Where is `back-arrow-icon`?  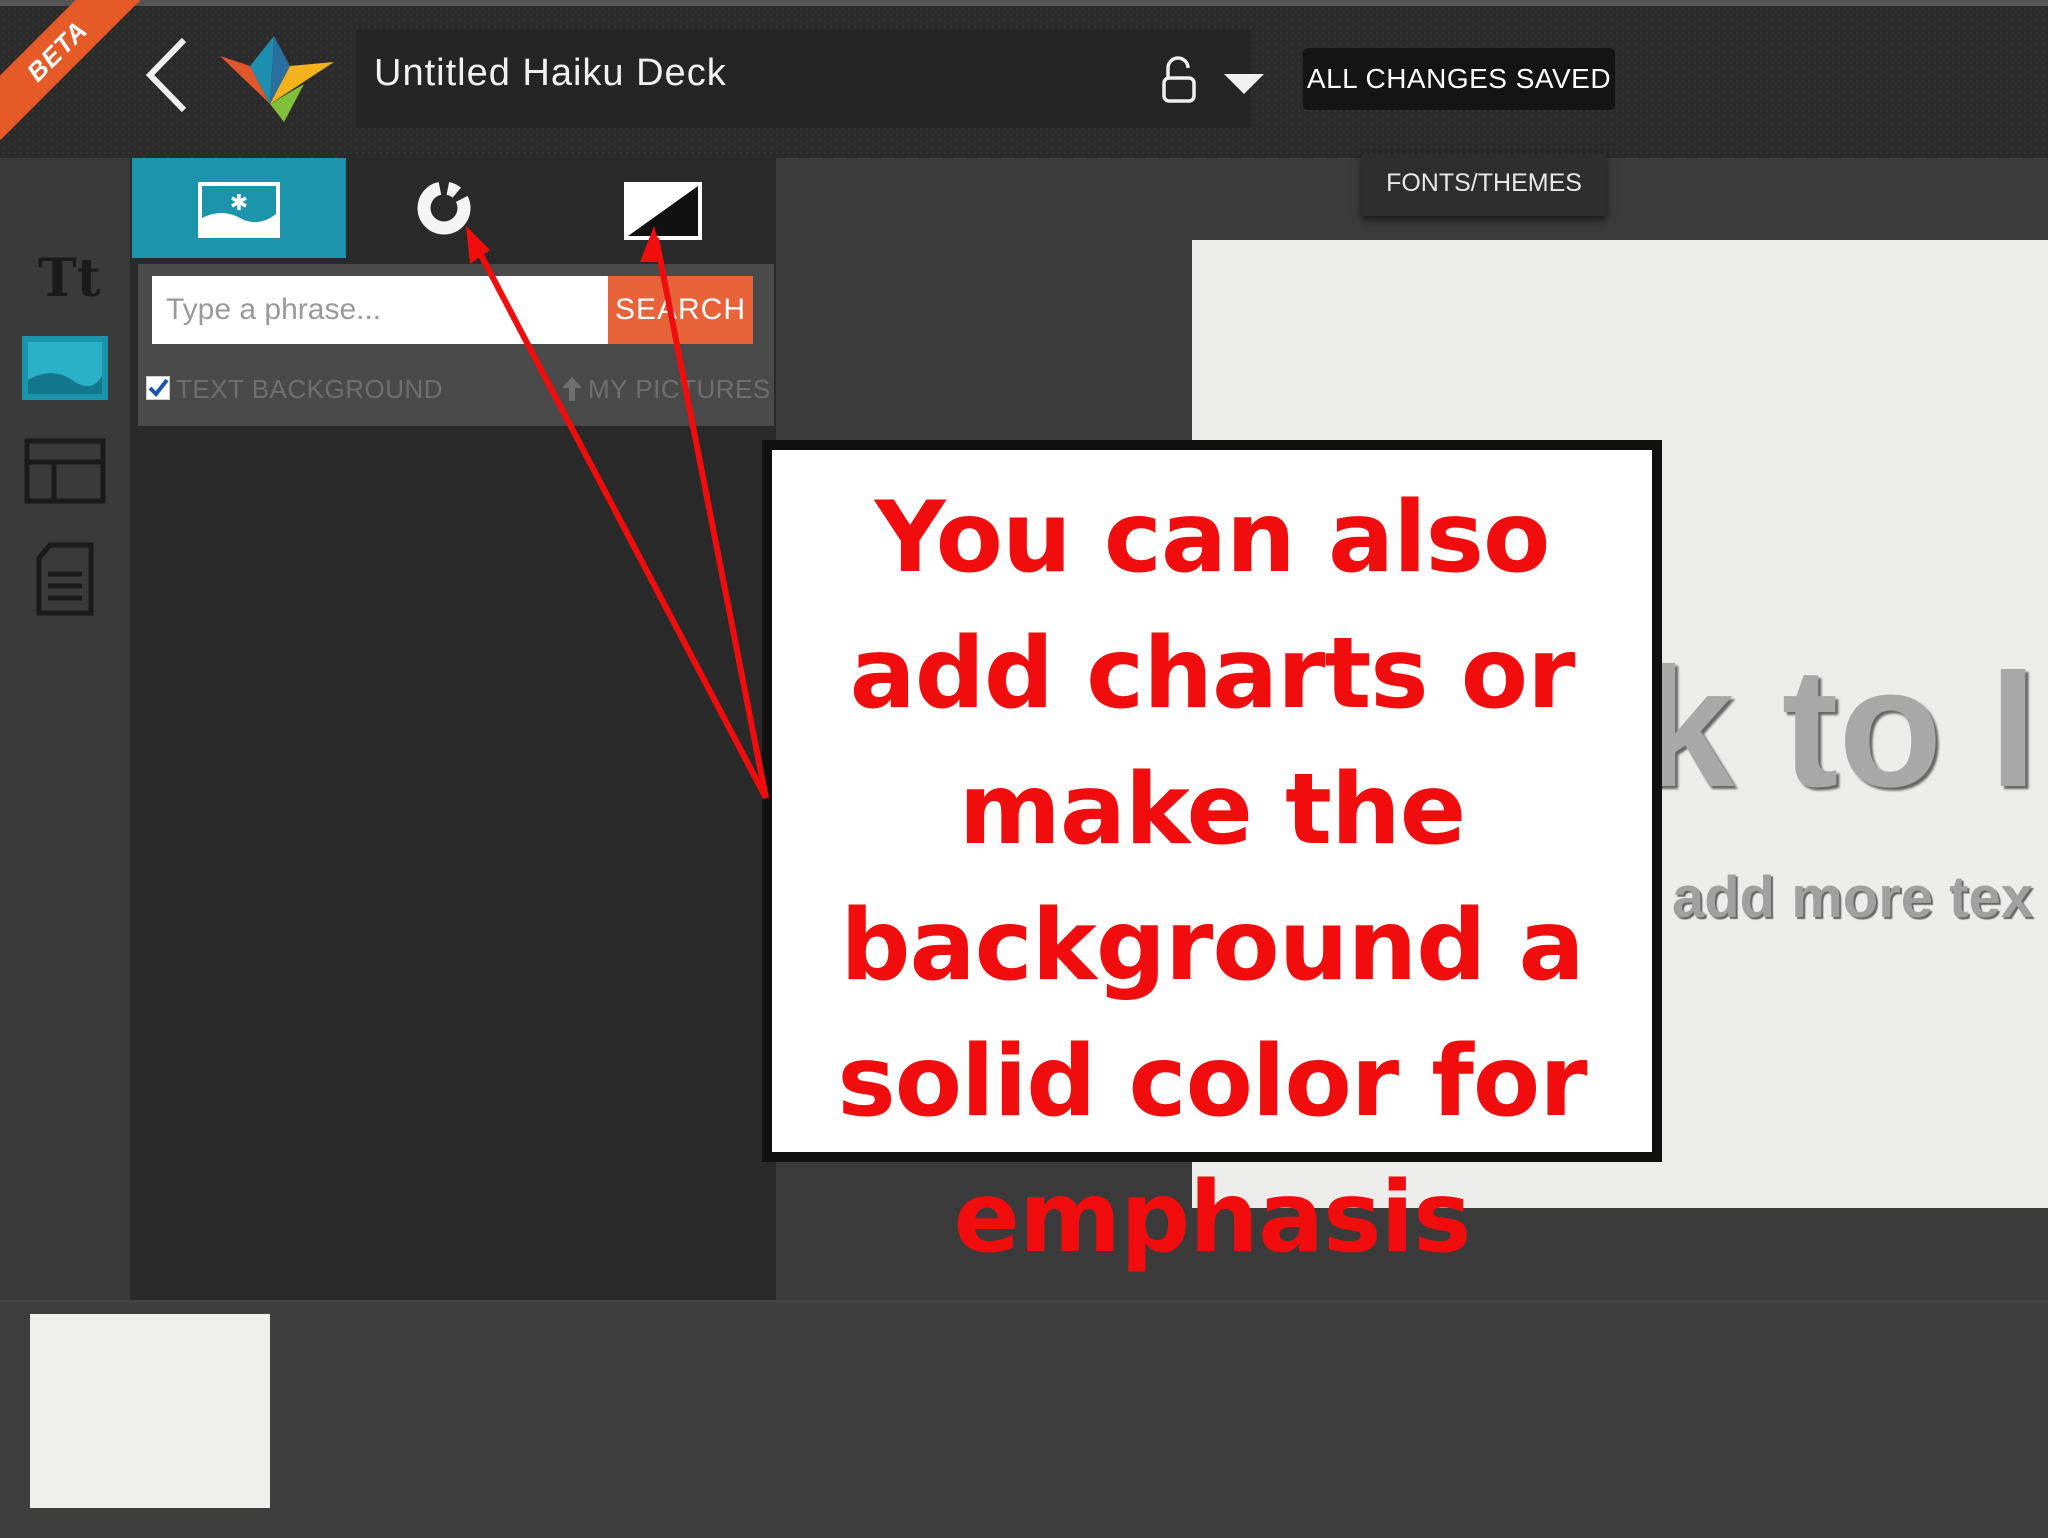 back-arrow-icon is located at coordinates (170, 75).